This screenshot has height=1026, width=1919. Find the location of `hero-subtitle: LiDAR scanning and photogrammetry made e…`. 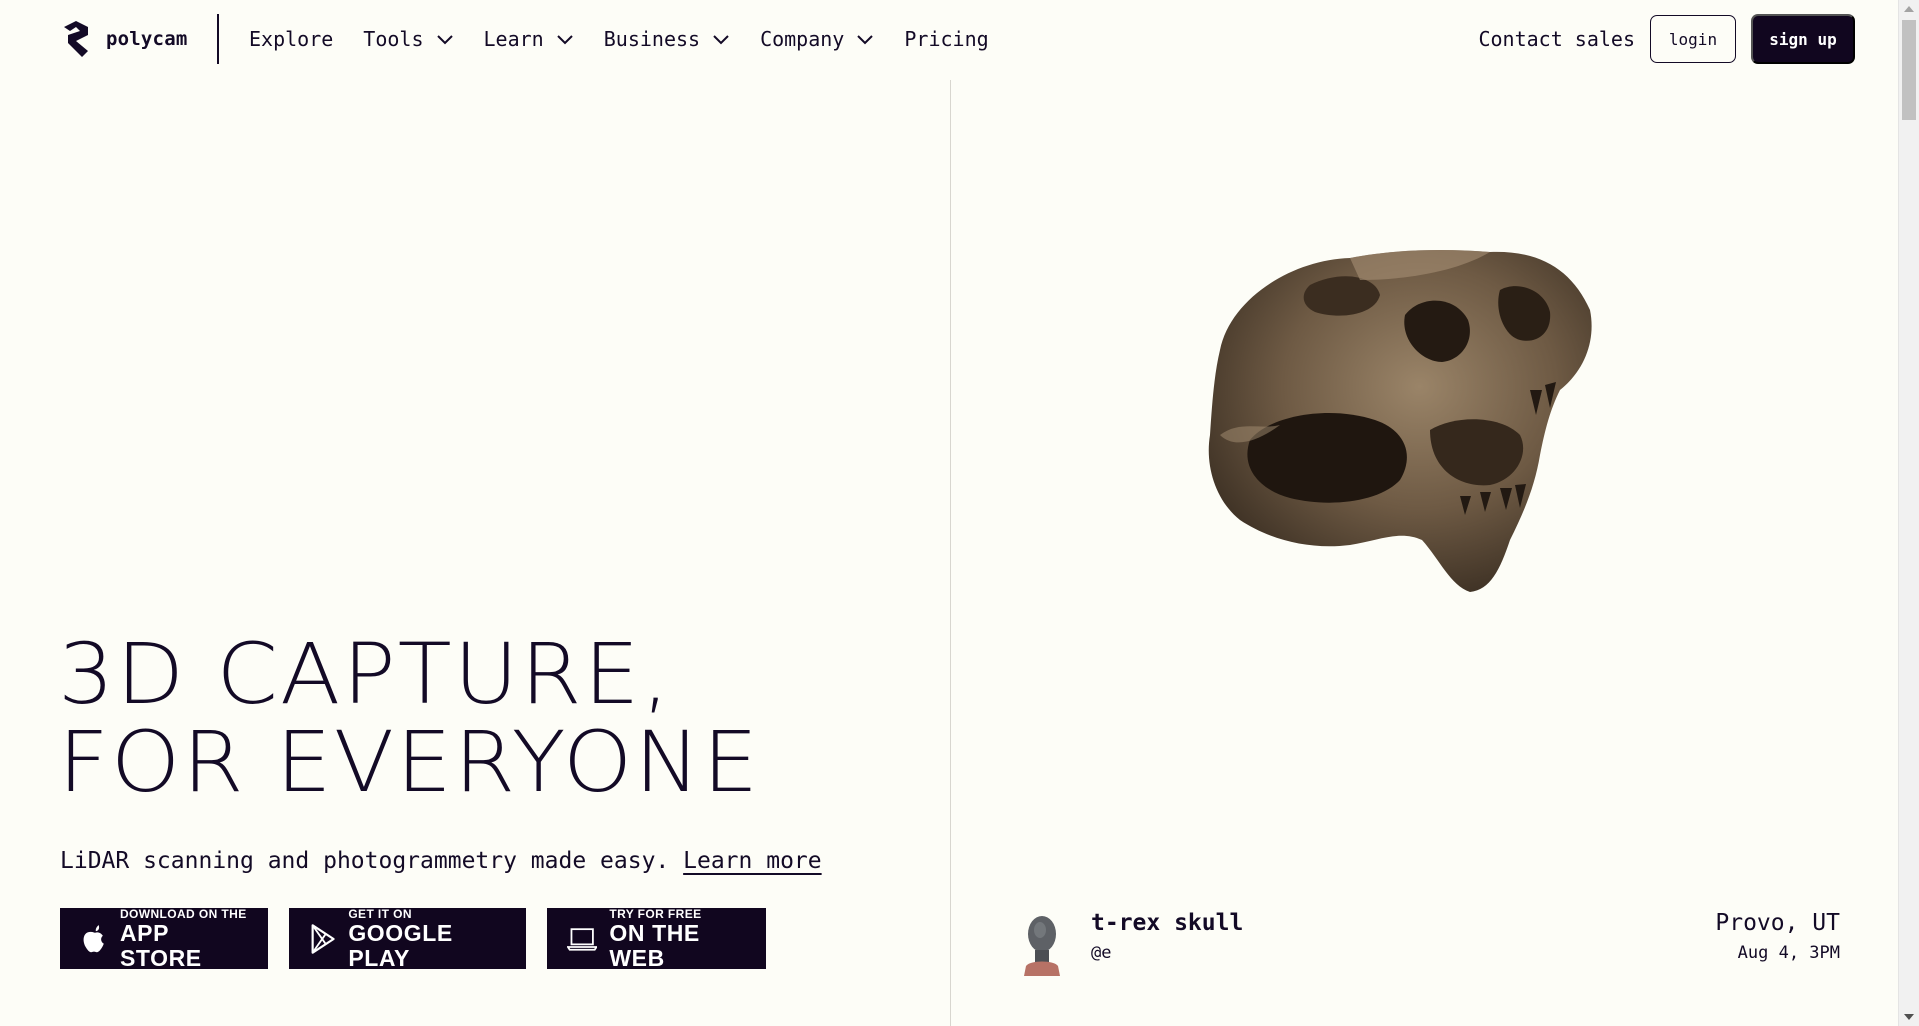

hero-subtitle: LiDAR scanning and photogrammetry made e… is located at coordinates (441, 861).